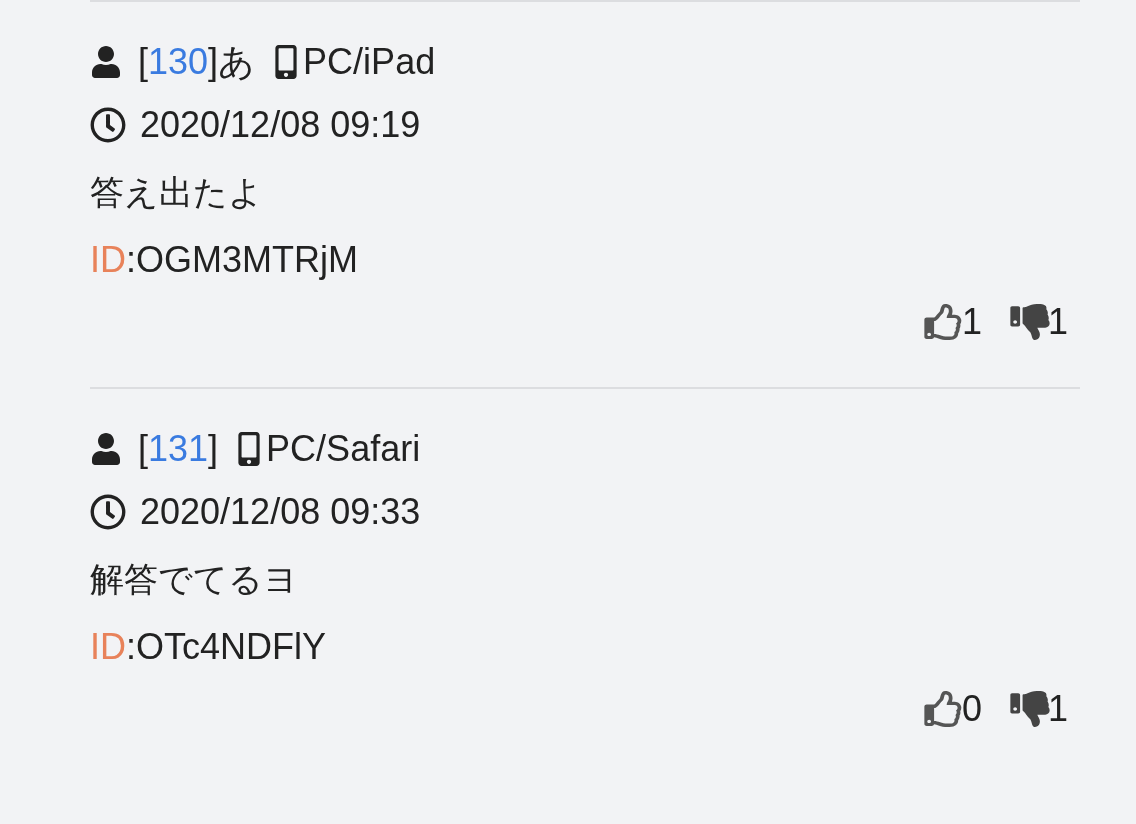  I want to click on post-time: 2020/12/08 09:19, so click(280, 125).